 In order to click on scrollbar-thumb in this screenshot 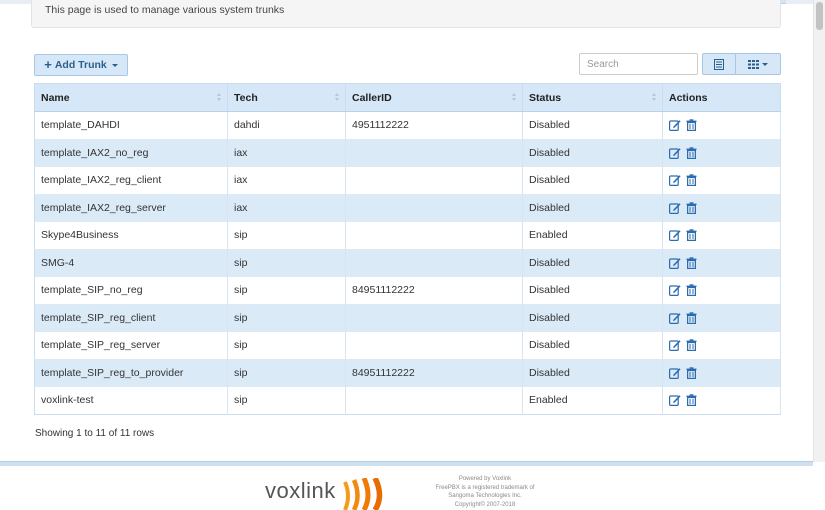, I will do `click(819, 16)`.